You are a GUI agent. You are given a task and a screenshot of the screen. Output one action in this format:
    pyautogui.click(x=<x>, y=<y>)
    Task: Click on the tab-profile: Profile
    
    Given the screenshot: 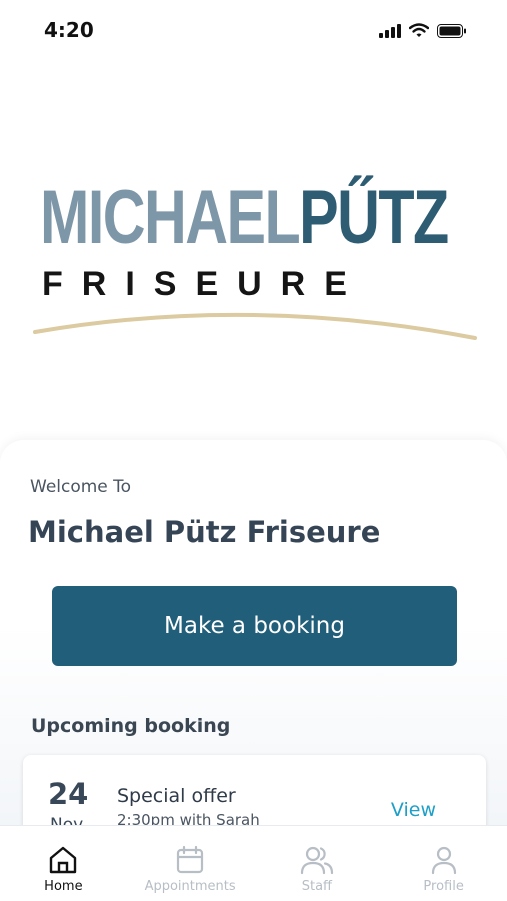 What is the action you would take?
    pyautogui.click(x=443, y=863)
    